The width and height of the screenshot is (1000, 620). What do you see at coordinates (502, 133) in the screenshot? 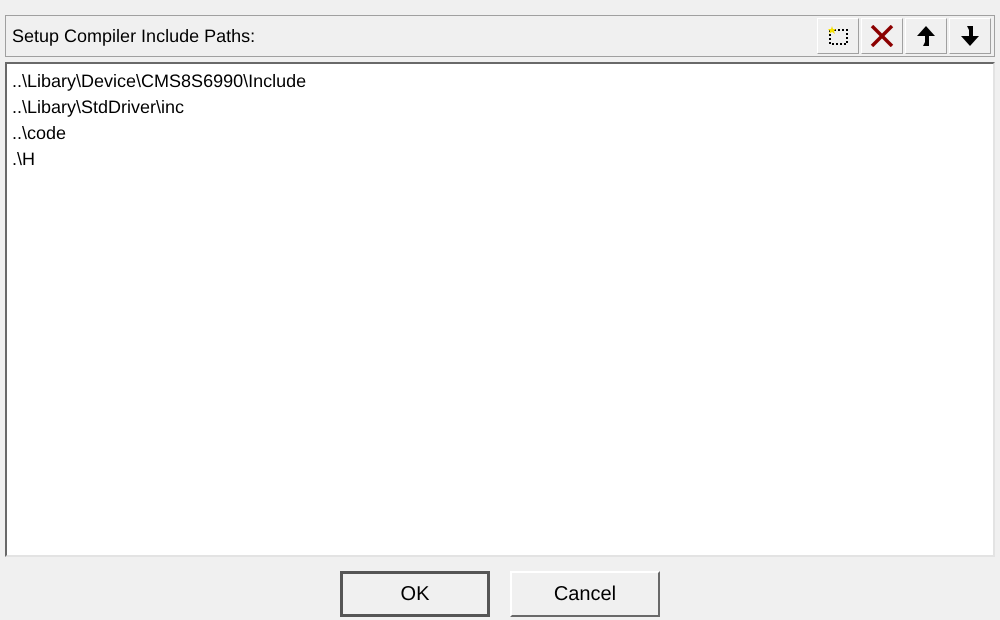
I see `path-item: ..\code` at bounding box center [502, 133].